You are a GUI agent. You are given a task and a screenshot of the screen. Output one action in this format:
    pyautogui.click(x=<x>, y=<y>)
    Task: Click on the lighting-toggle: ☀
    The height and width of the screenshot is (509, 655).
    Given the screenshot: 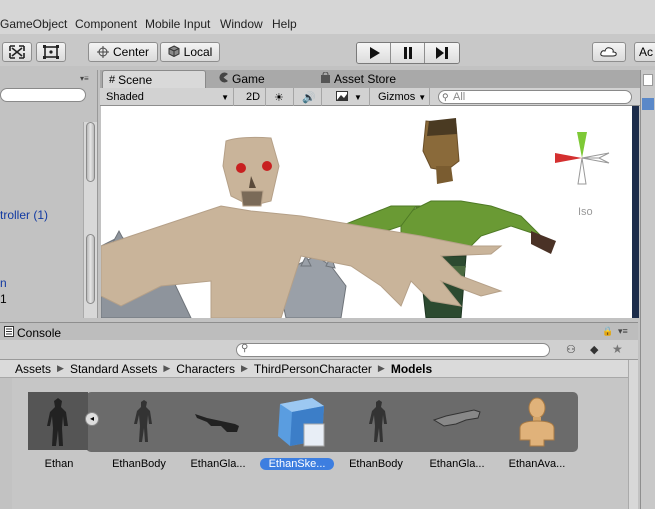 What is the action you would take?
    pyautogui.click(x=281, y=97)
    